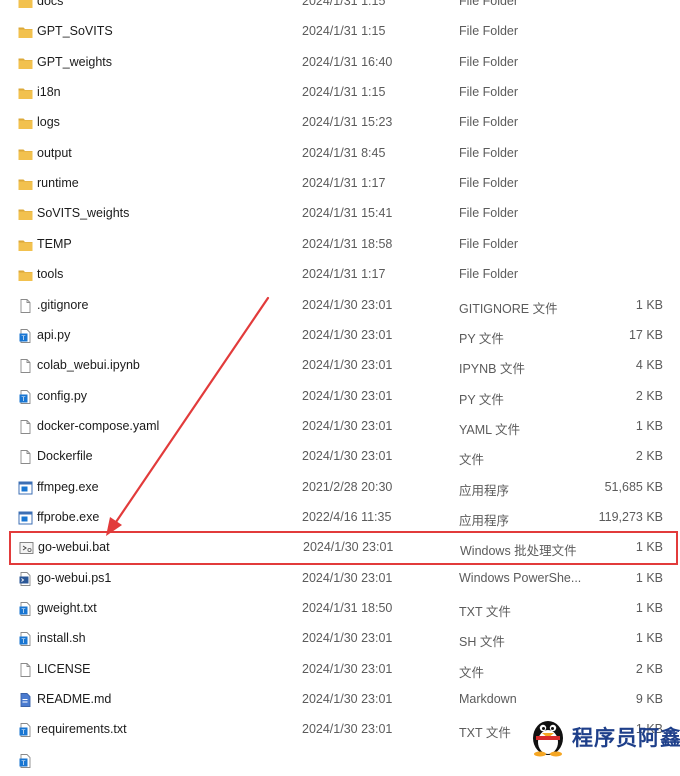 Image resolution: width=680 pixels, height=776 pixels. Describe the element at coordinates (82, 729) in the screenshot. I see `file-name: requirements.txt` at that location.